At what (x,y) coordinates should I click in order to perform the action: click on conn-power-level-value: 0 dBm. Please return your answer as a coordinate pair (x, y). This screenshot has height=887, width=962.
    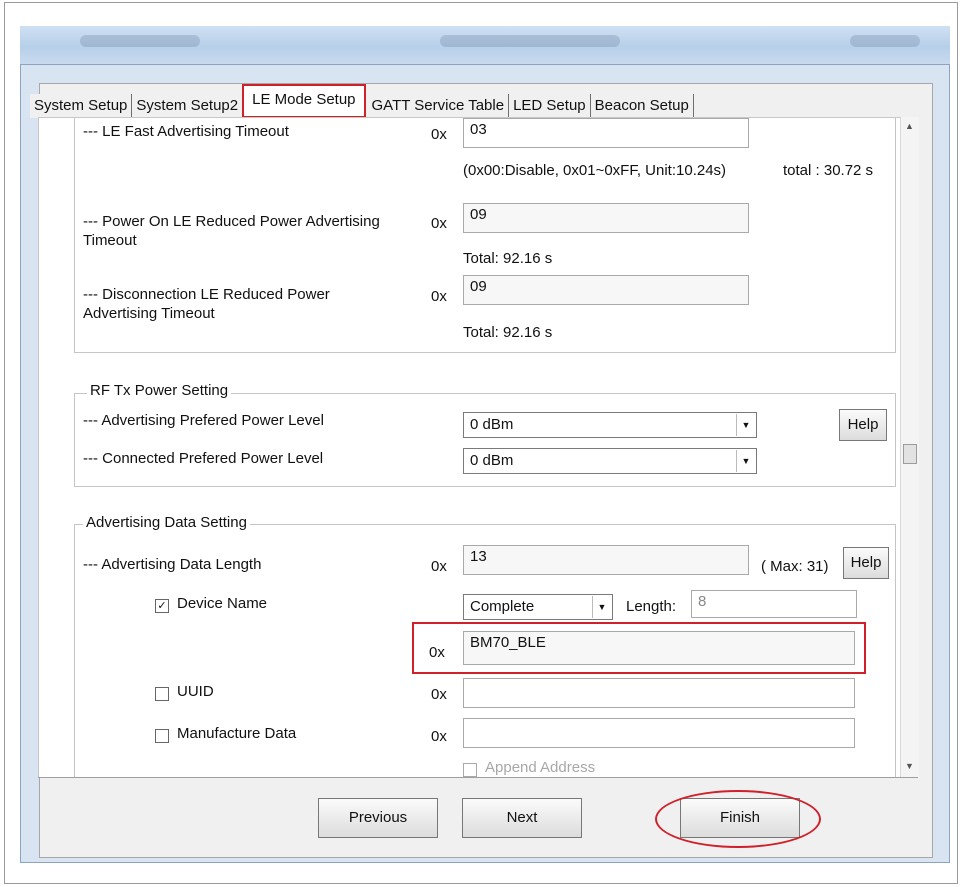
    Looking at the image, I should click on (492, 460).